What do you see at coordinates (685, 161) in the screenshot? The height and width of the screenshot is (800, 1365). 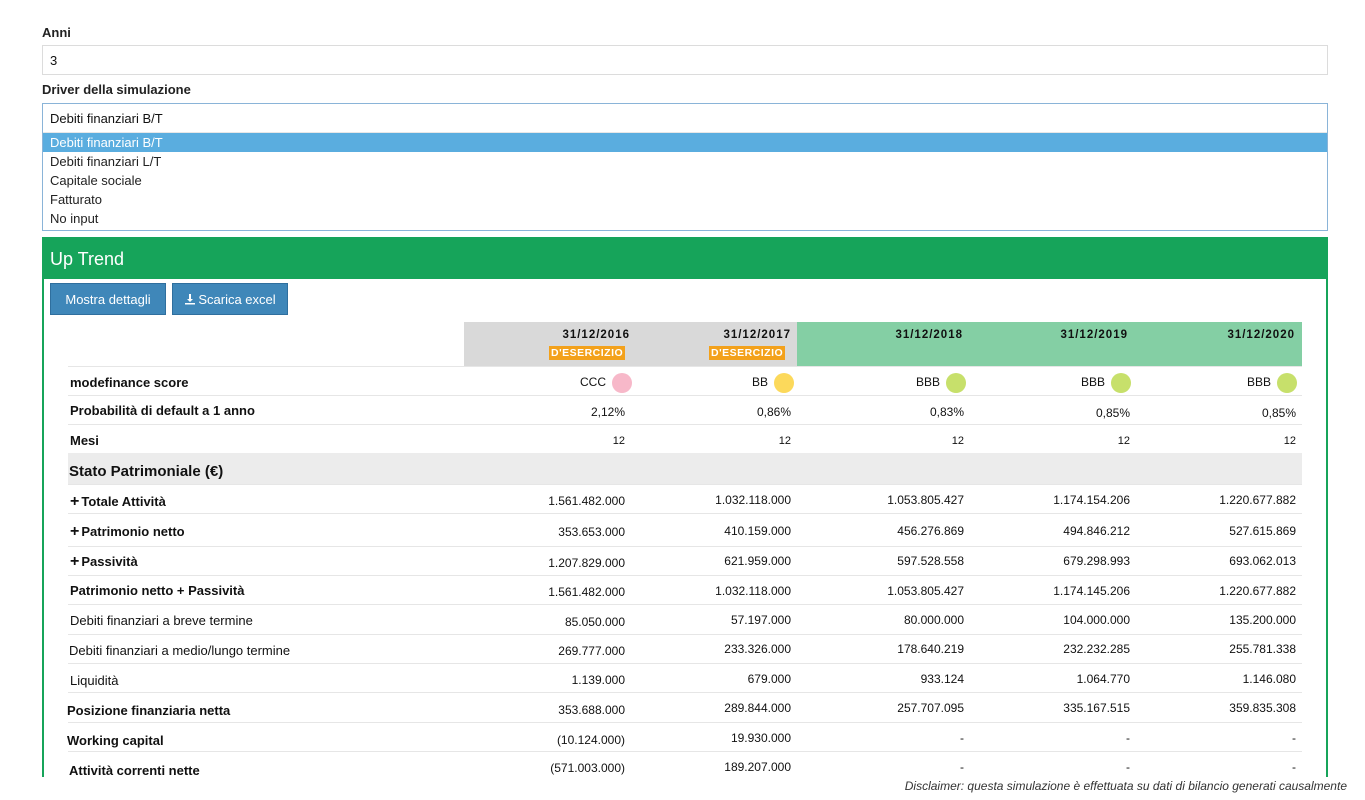 I see `driver-option: Debiti finanziari L/T` at bounding box center [685, 161].